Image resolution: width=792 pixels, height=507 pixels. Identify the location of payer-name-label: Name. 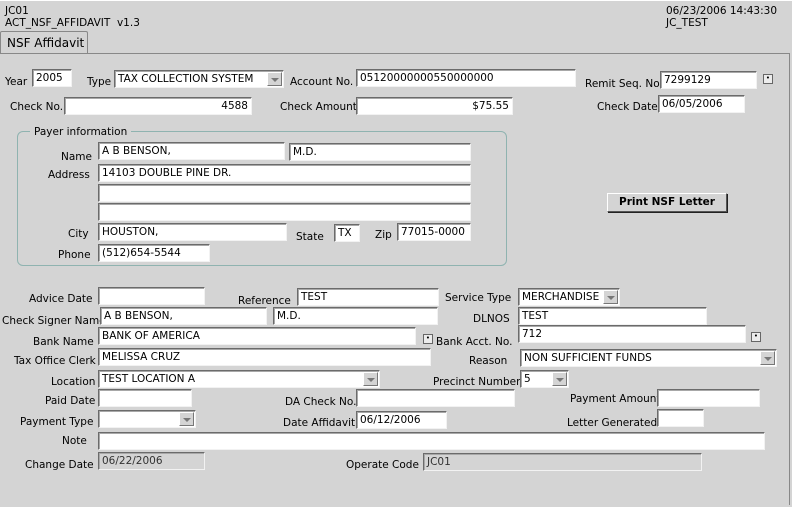
(76, 157).